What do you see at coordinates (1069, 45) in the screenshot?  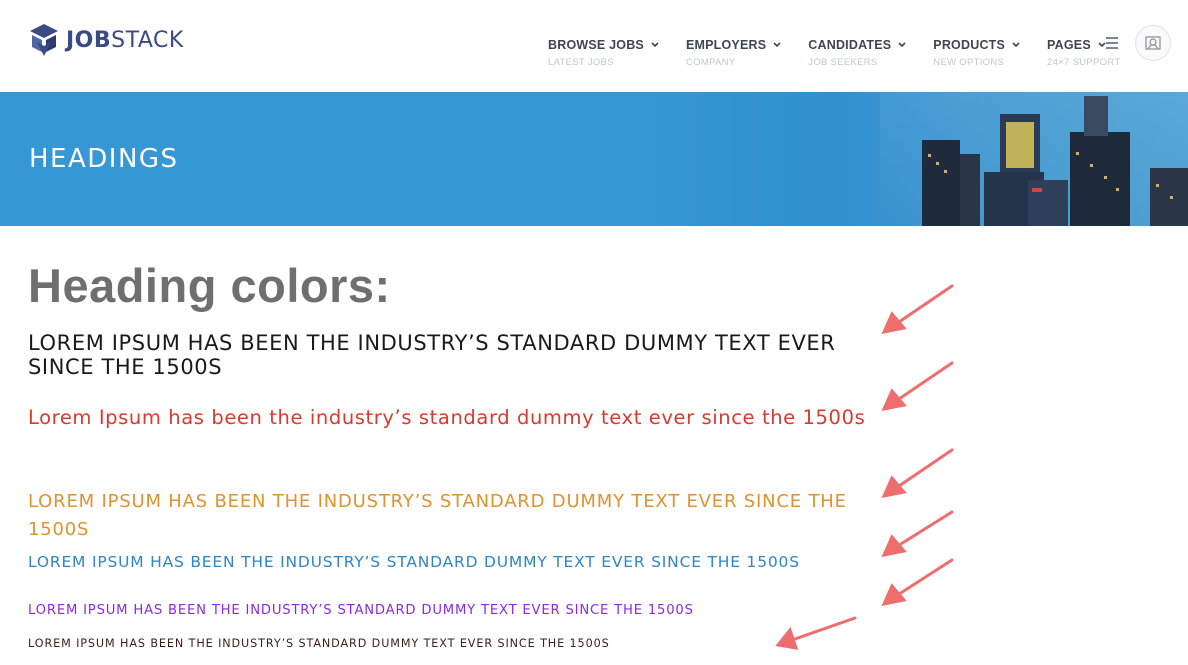 I see `nav-label: PAGES` at bounding box center [1069, 45].